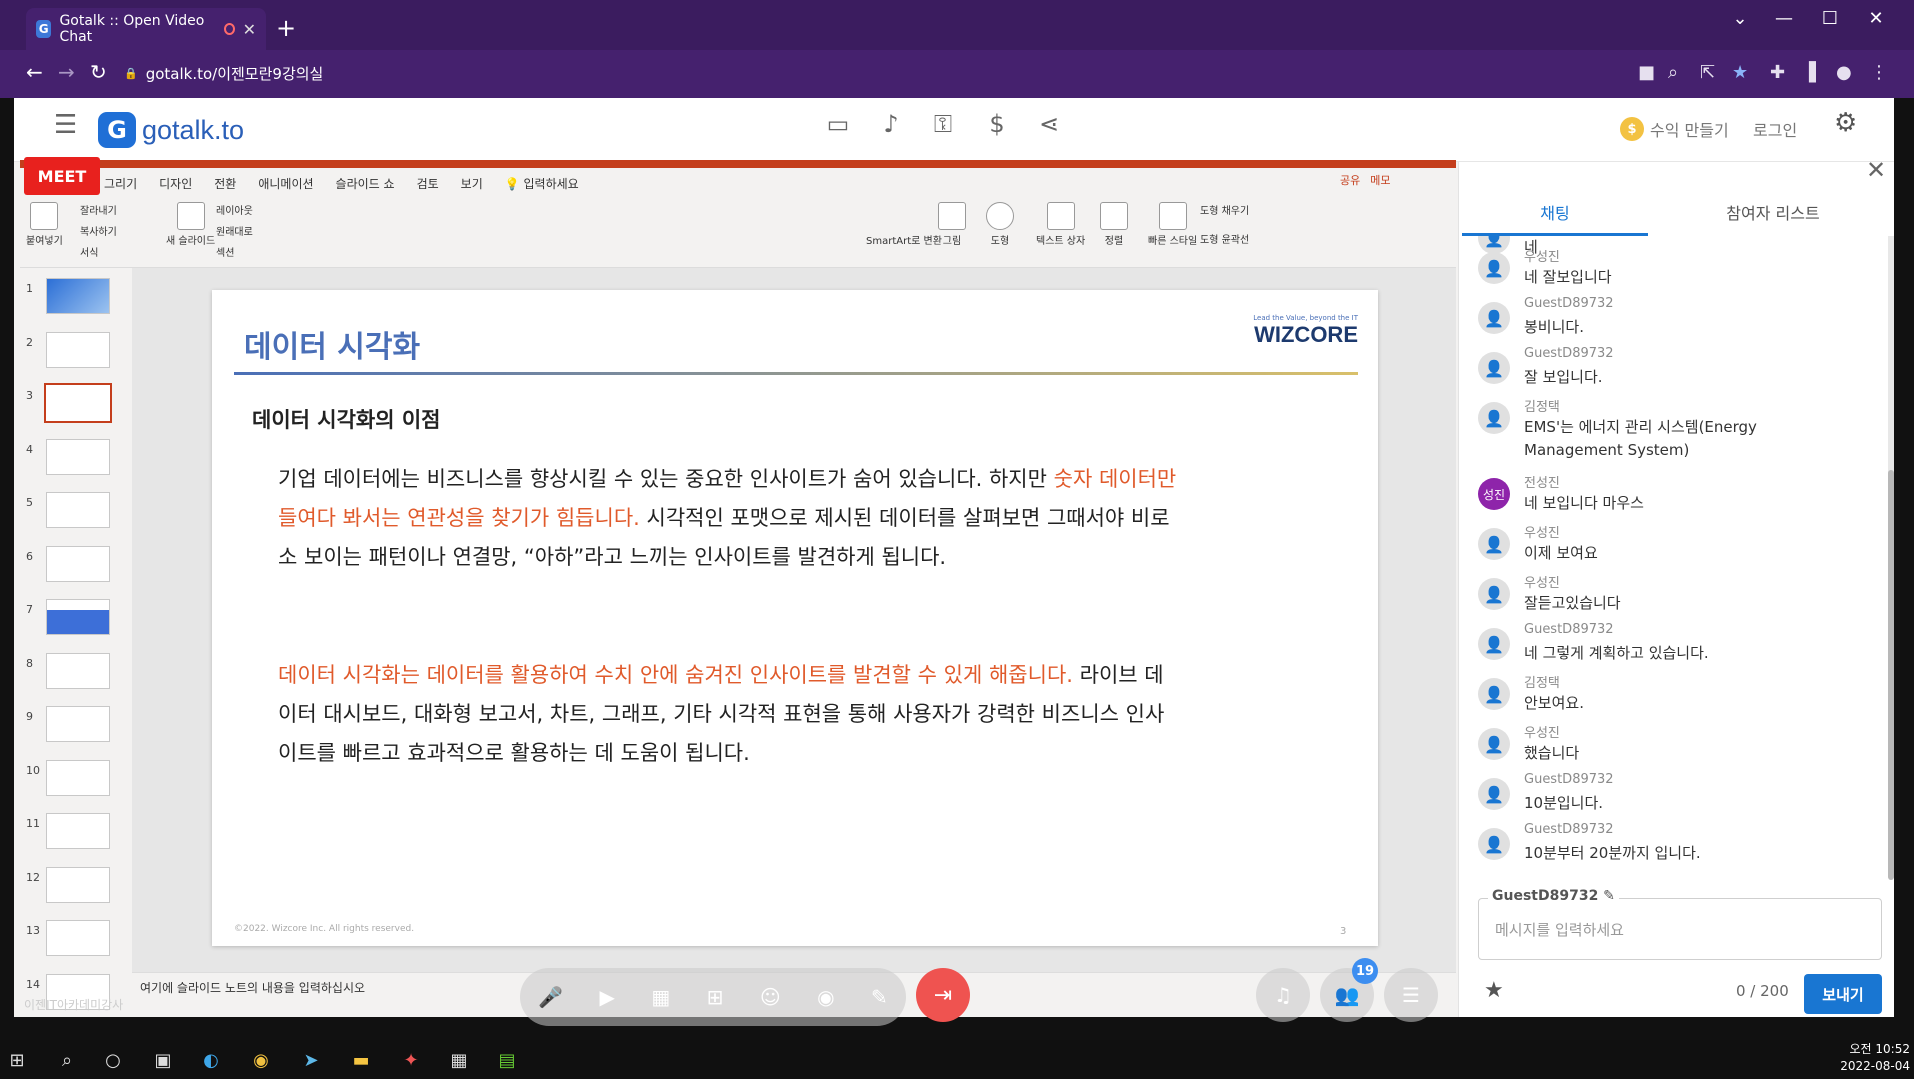 This screenshot has height=1079, width=1914. Describe the element at coordinates (285, 183) in the screenshot. I see `ribbon-tab: 애니메이션` at that location.